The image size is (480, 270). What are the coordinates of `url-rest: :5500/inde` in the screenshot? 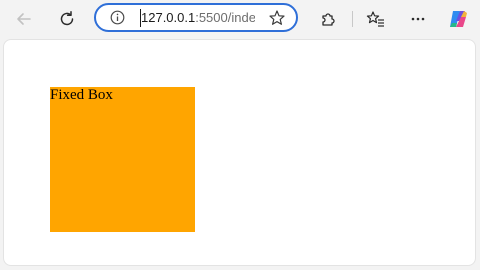 It's located at (225, 17).